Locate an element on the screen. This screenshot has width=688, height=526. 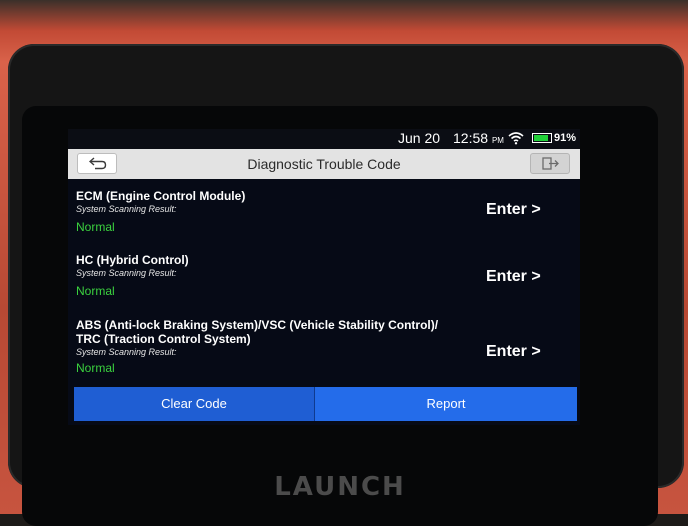
enter-button-ecm: Enter > is located at coordinates (513, 210).